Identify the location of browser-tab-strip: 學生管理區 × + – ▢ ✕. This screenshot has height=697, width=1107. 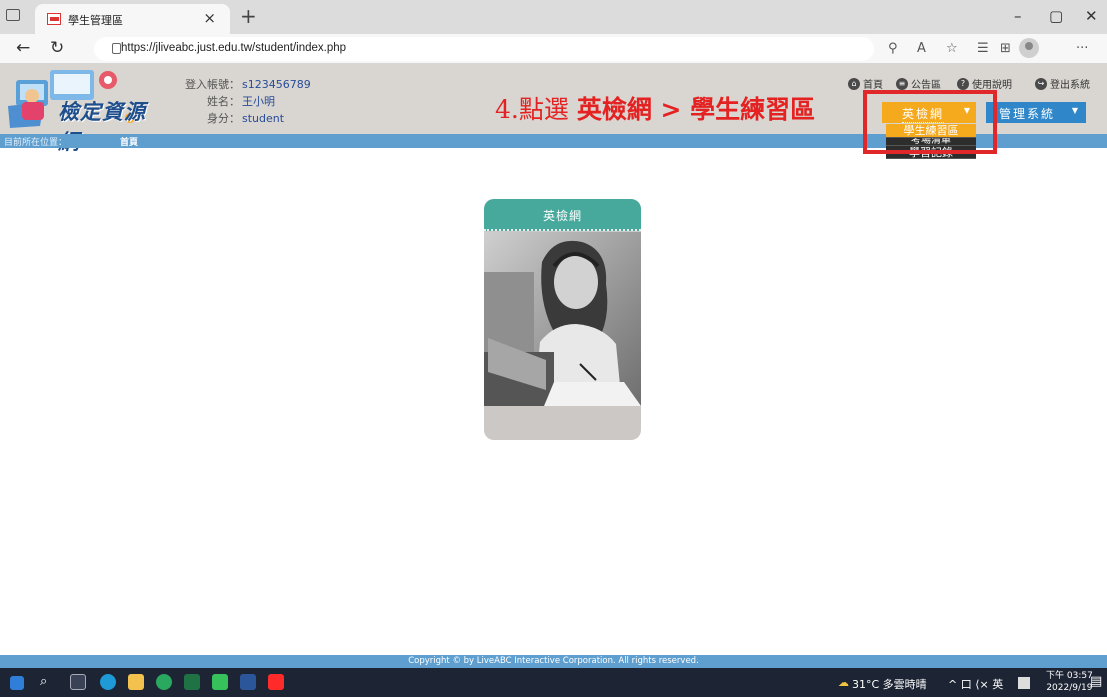
(553, 17).